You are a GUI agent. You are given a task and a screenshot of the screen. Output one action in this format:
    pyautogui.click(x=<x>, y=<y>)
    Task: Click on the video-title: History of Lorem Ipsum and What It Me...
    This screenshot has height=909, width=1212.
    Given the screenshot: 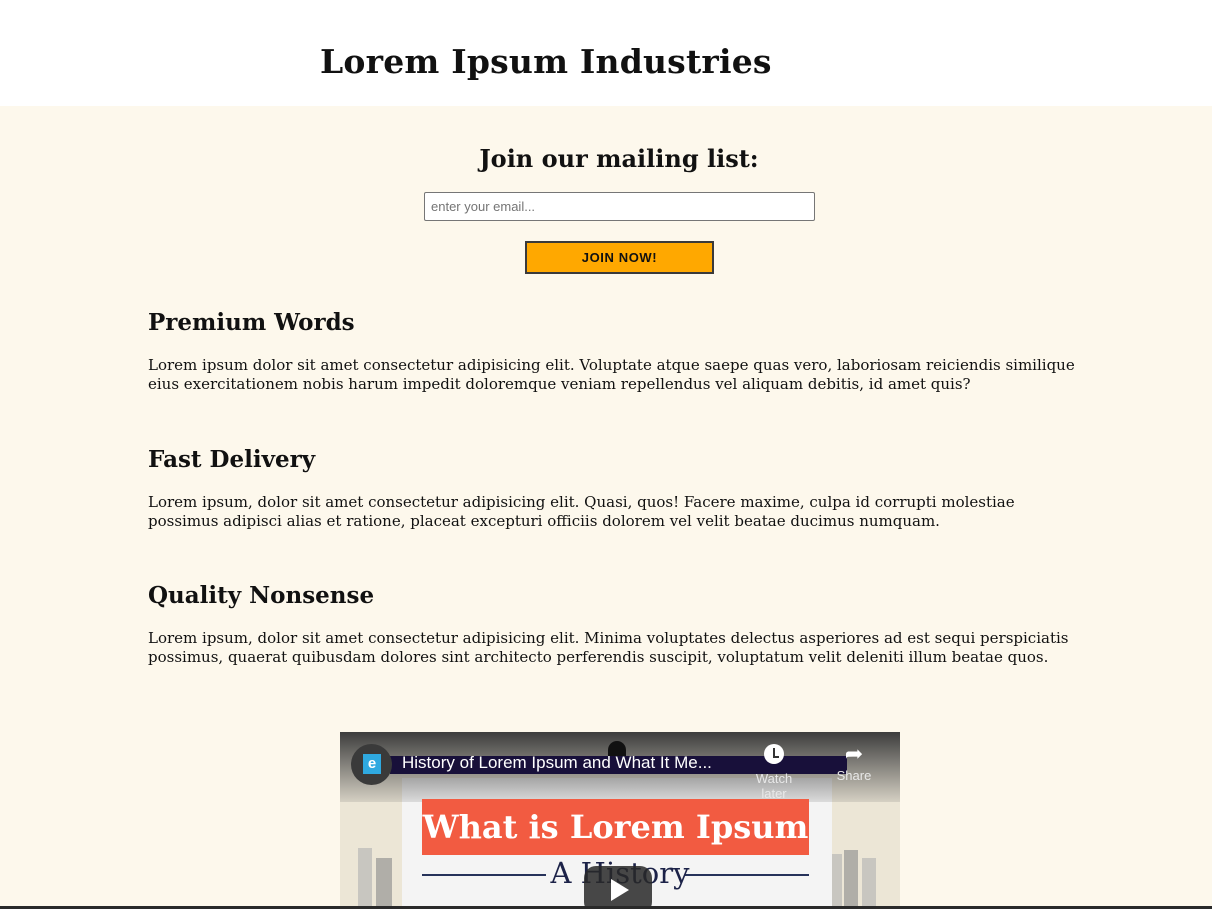 What is the action you would take?
    pyautogui.click(x=557, y=763)
    